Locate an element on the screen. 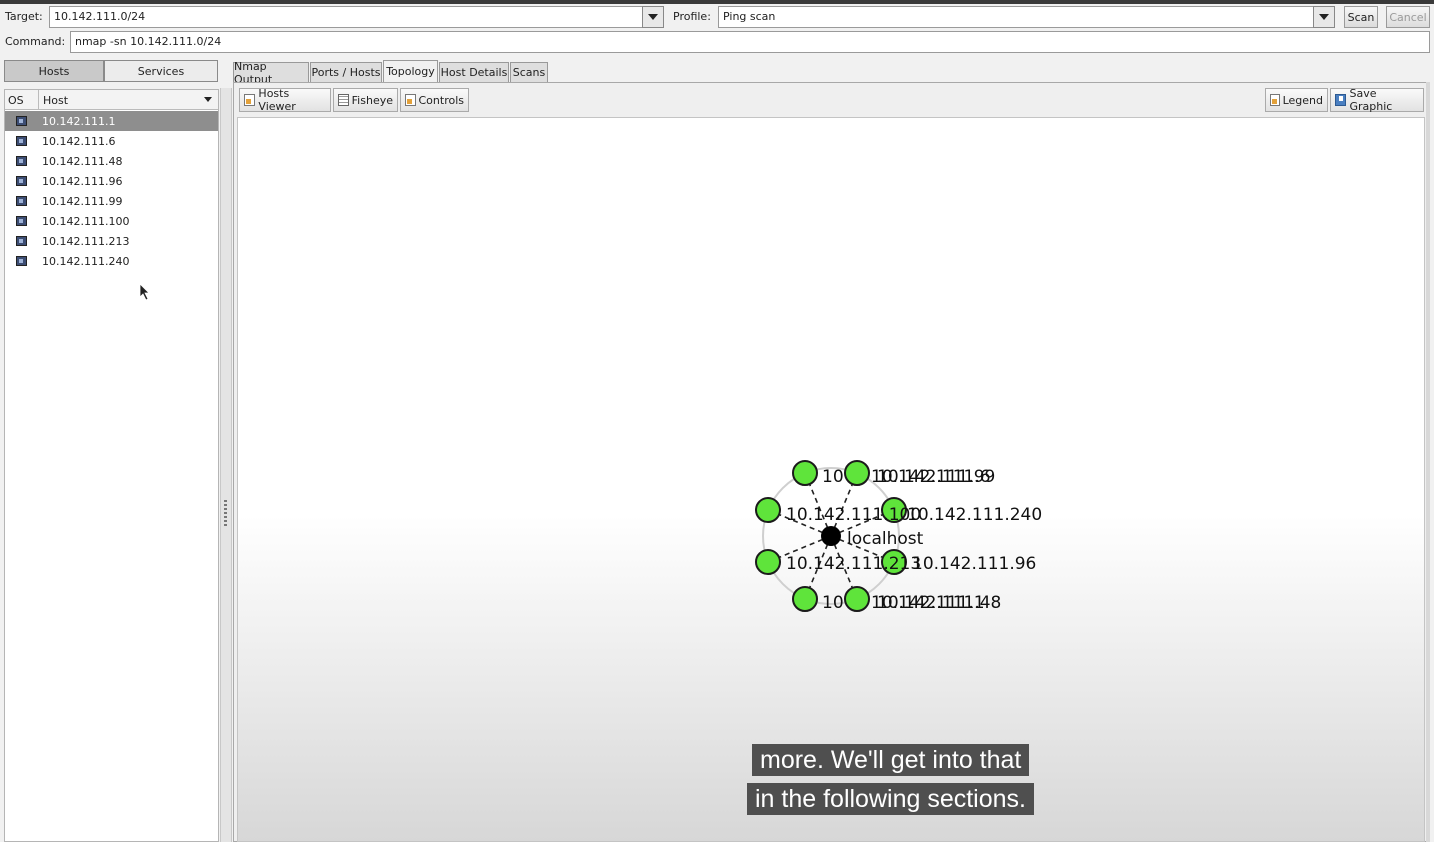 The height and width of the screenshot is (842, 1434). hosts-toggle-button: Hosts is located at coordinates (54, 71).